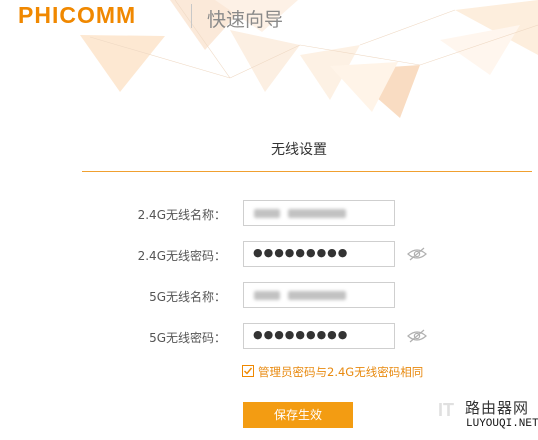 The image size is (538, 440). Describe the element at coordinates (181, 215) in the screenshot. I see `ssid-24g-label: 2.4G无线名称：` at that location.